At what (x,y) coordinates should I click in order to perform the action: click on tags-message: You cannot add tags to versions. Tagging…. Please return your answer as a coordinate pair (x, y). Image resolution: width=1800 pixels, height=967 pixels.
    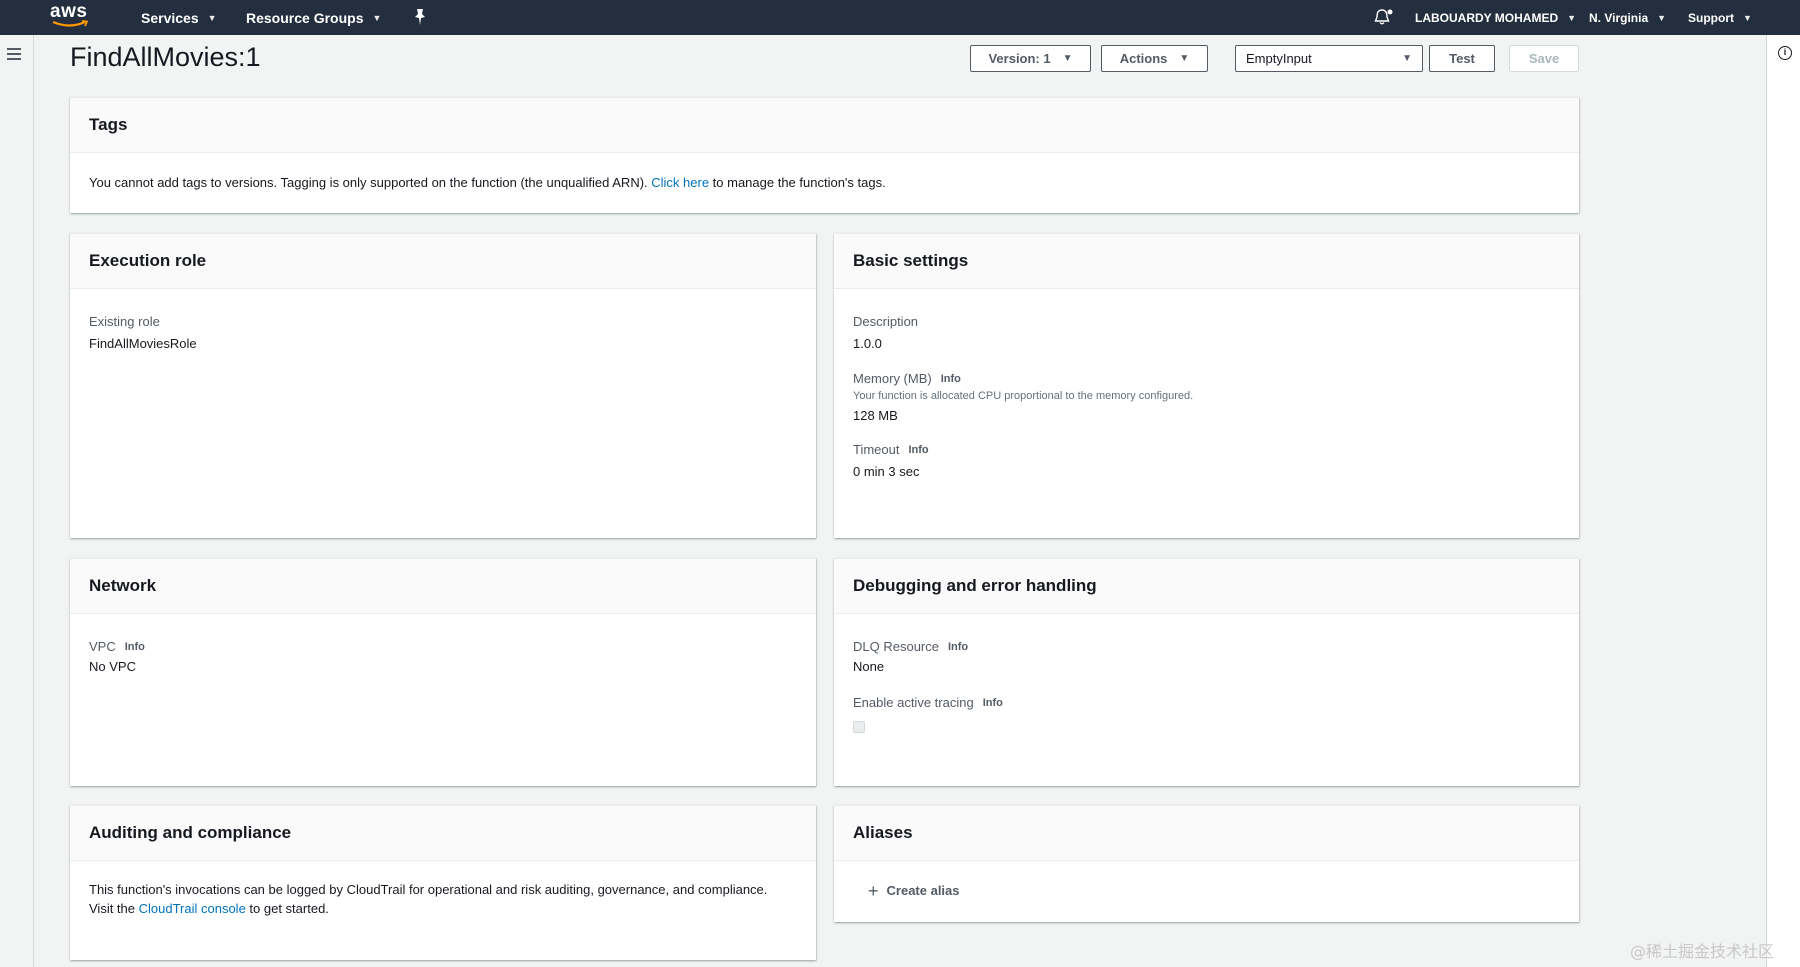
    Looking at the image, I should click on (824, 182).